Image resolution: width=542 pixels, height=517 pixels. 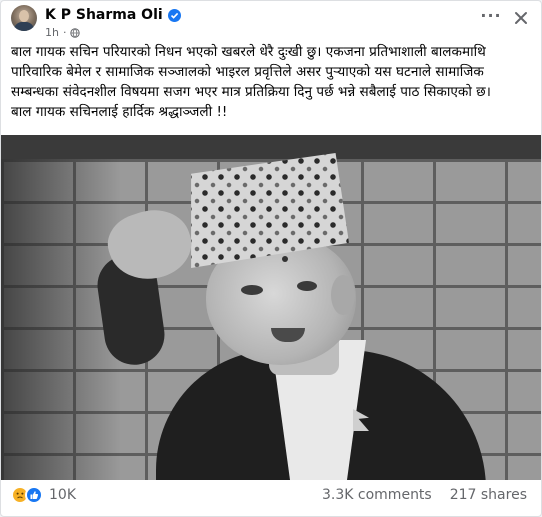 What do you see at coordinates (491, 18) in the screenshot?
I see `more-options-button: ···` at bounding box center [491, 18].